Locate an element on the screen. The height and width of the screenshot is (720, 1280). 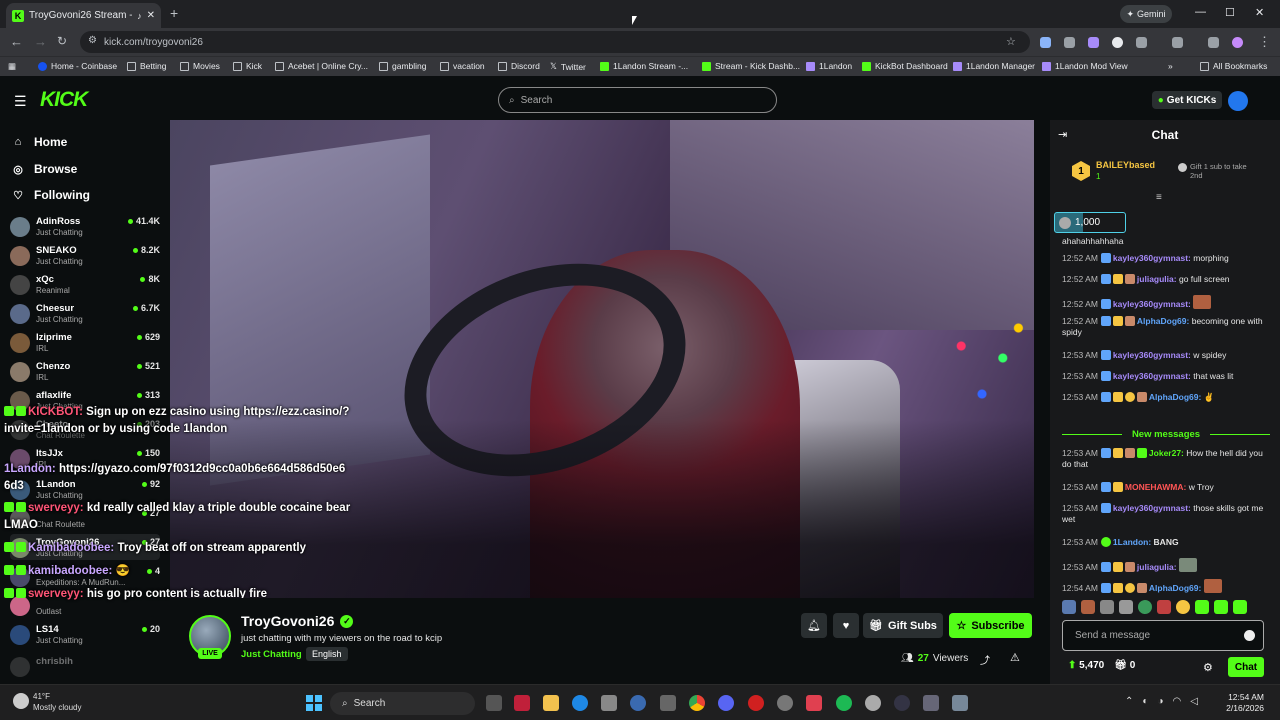
bookmark-item: KickBot Dashboard is located at coordinates (905, 66).